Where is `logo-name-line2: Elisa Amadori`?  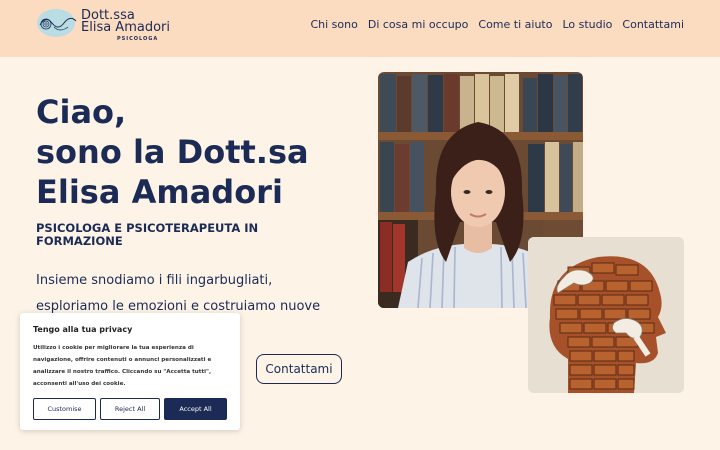
logo-name-line2: Elisa Amadori is located at coordinates (125, 27).